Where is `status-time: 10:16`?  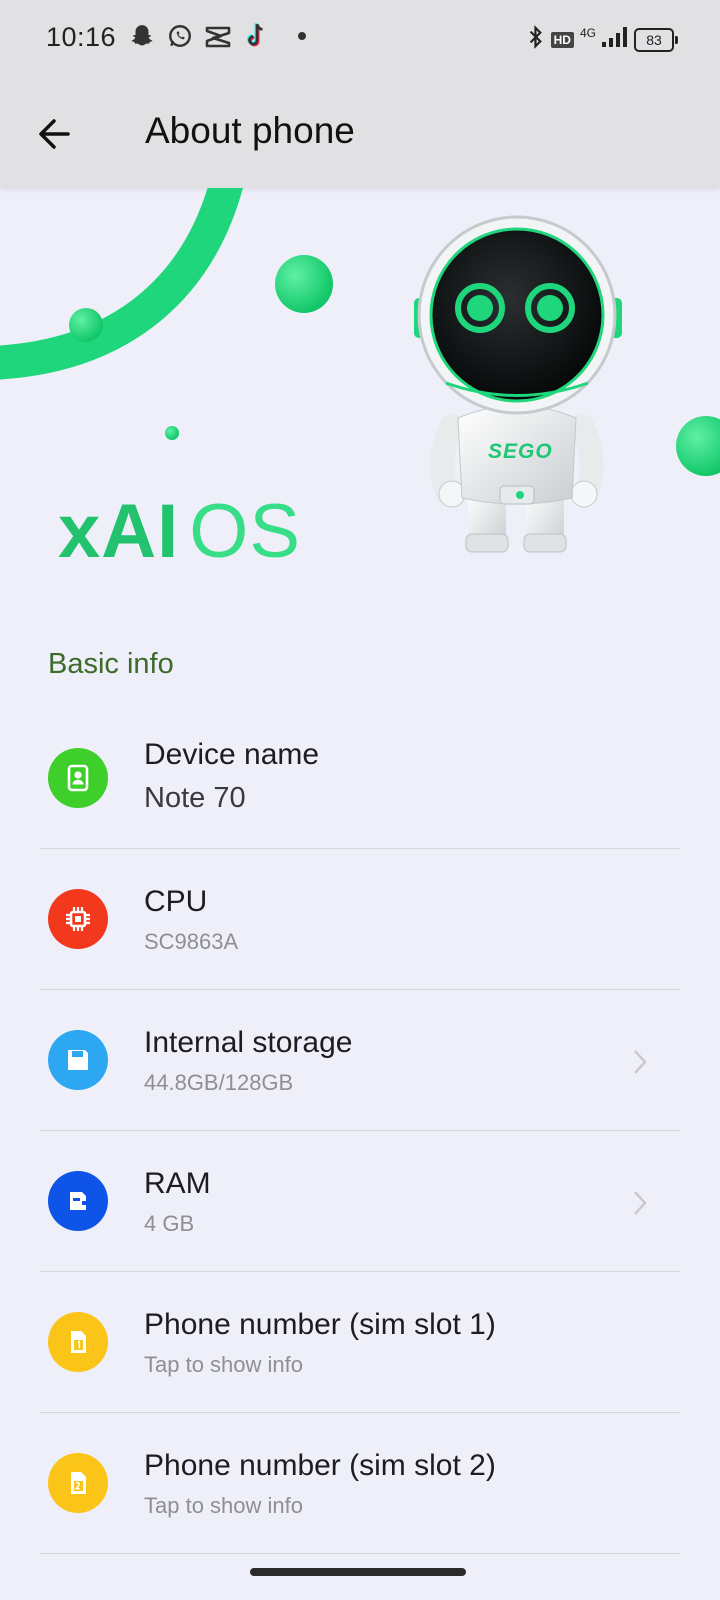 status-time: 10:16 is located at coordinates (81, 37).